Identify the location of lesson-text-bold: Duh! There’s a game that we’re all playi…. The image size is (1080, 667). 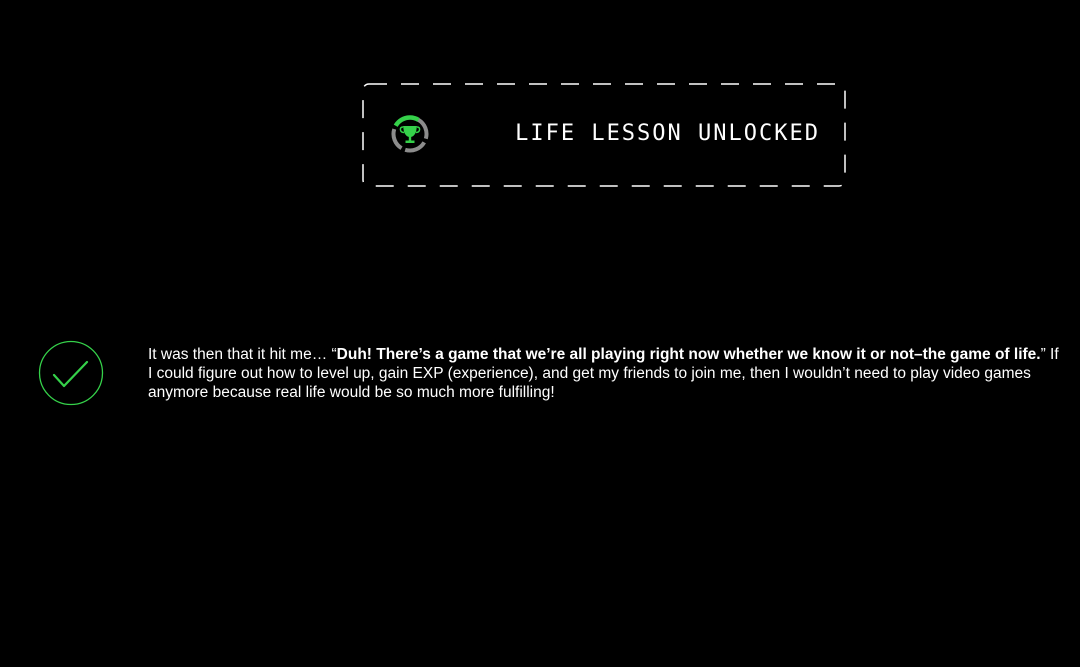
(688, 354).